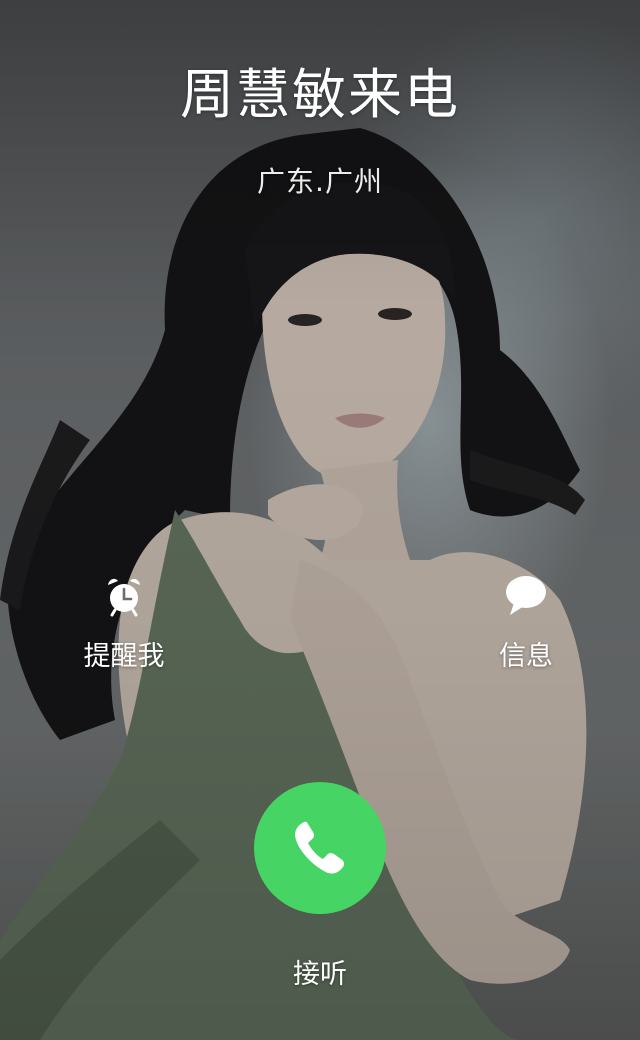  What do you see at coordinates (320, 94) in the screenshot?
I see `caller-name: 周慧敏来电` at bounding box center [320, 94].